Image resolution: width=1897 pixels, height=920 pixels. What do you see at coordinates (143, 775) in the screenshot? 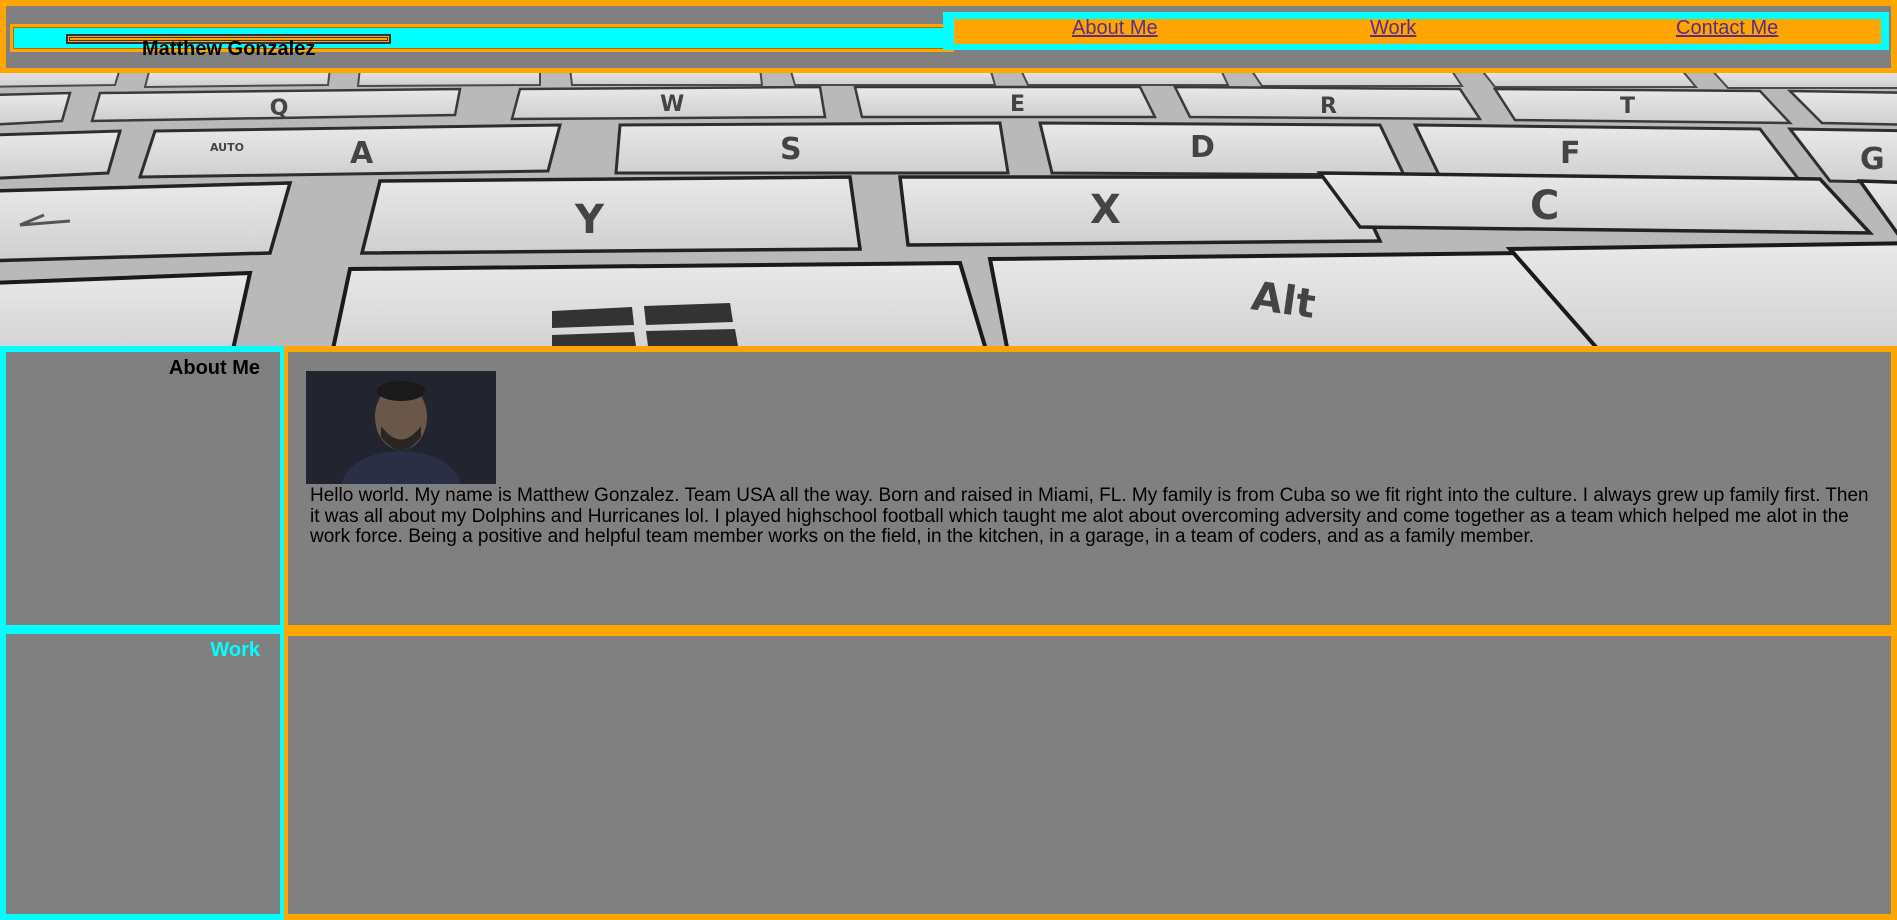
I see `work-sidebar: Work` at bounding box center [143, 775].